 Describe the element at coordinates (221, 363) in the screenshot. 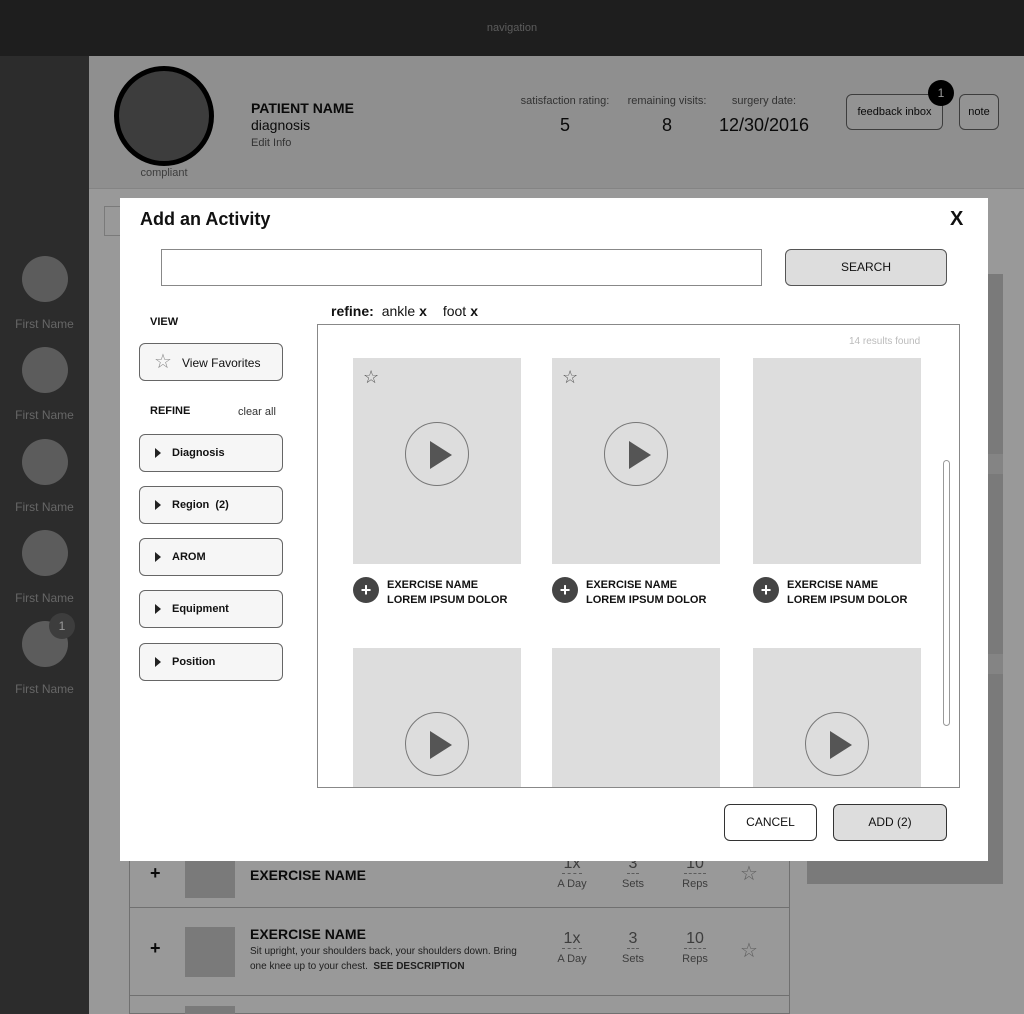

I see `view-favorites-label: View Favorites` at that location.